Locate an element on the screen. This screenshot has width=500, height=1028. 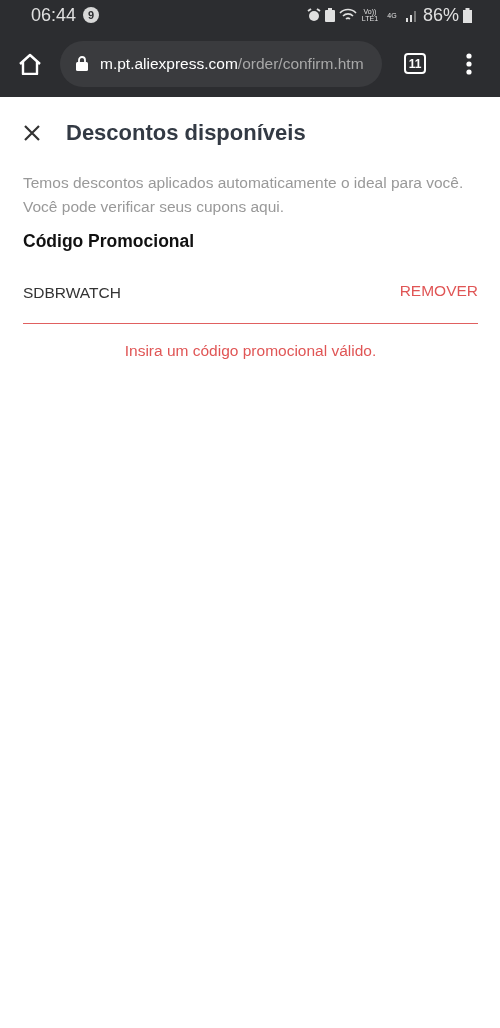
dialog-title: Descontos disponíveis is located at coordinates (186, 133).